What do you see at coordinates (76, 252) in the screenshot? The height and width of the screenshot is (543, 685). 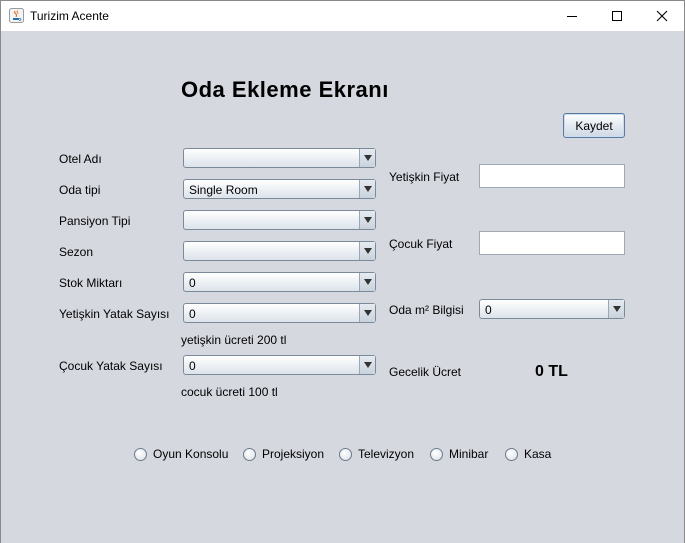 I see `sezon-label: Sezon` at bounding box center [76, 252].